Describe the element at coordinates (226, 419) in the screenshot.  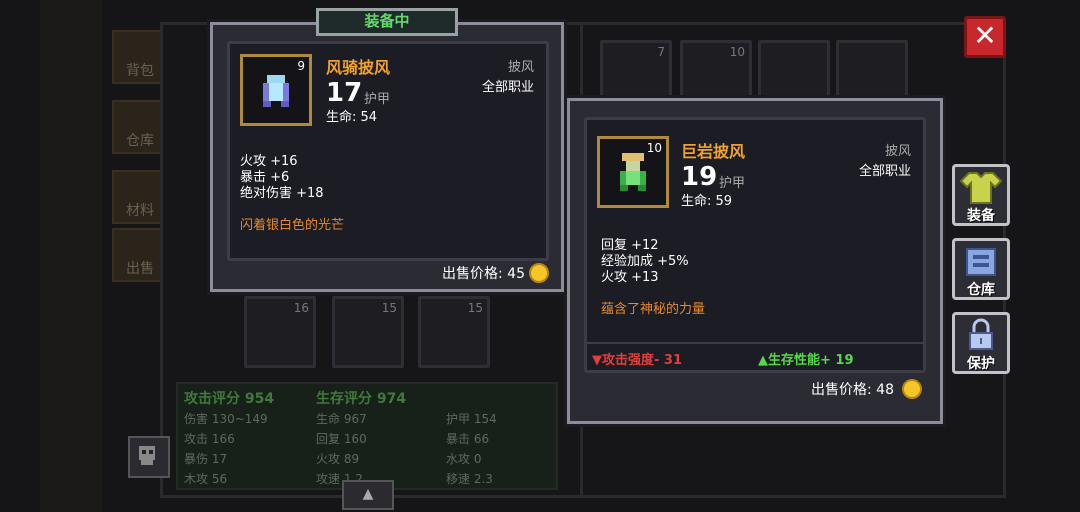
I see `stat-cell: 伤害 130~149` at that location.